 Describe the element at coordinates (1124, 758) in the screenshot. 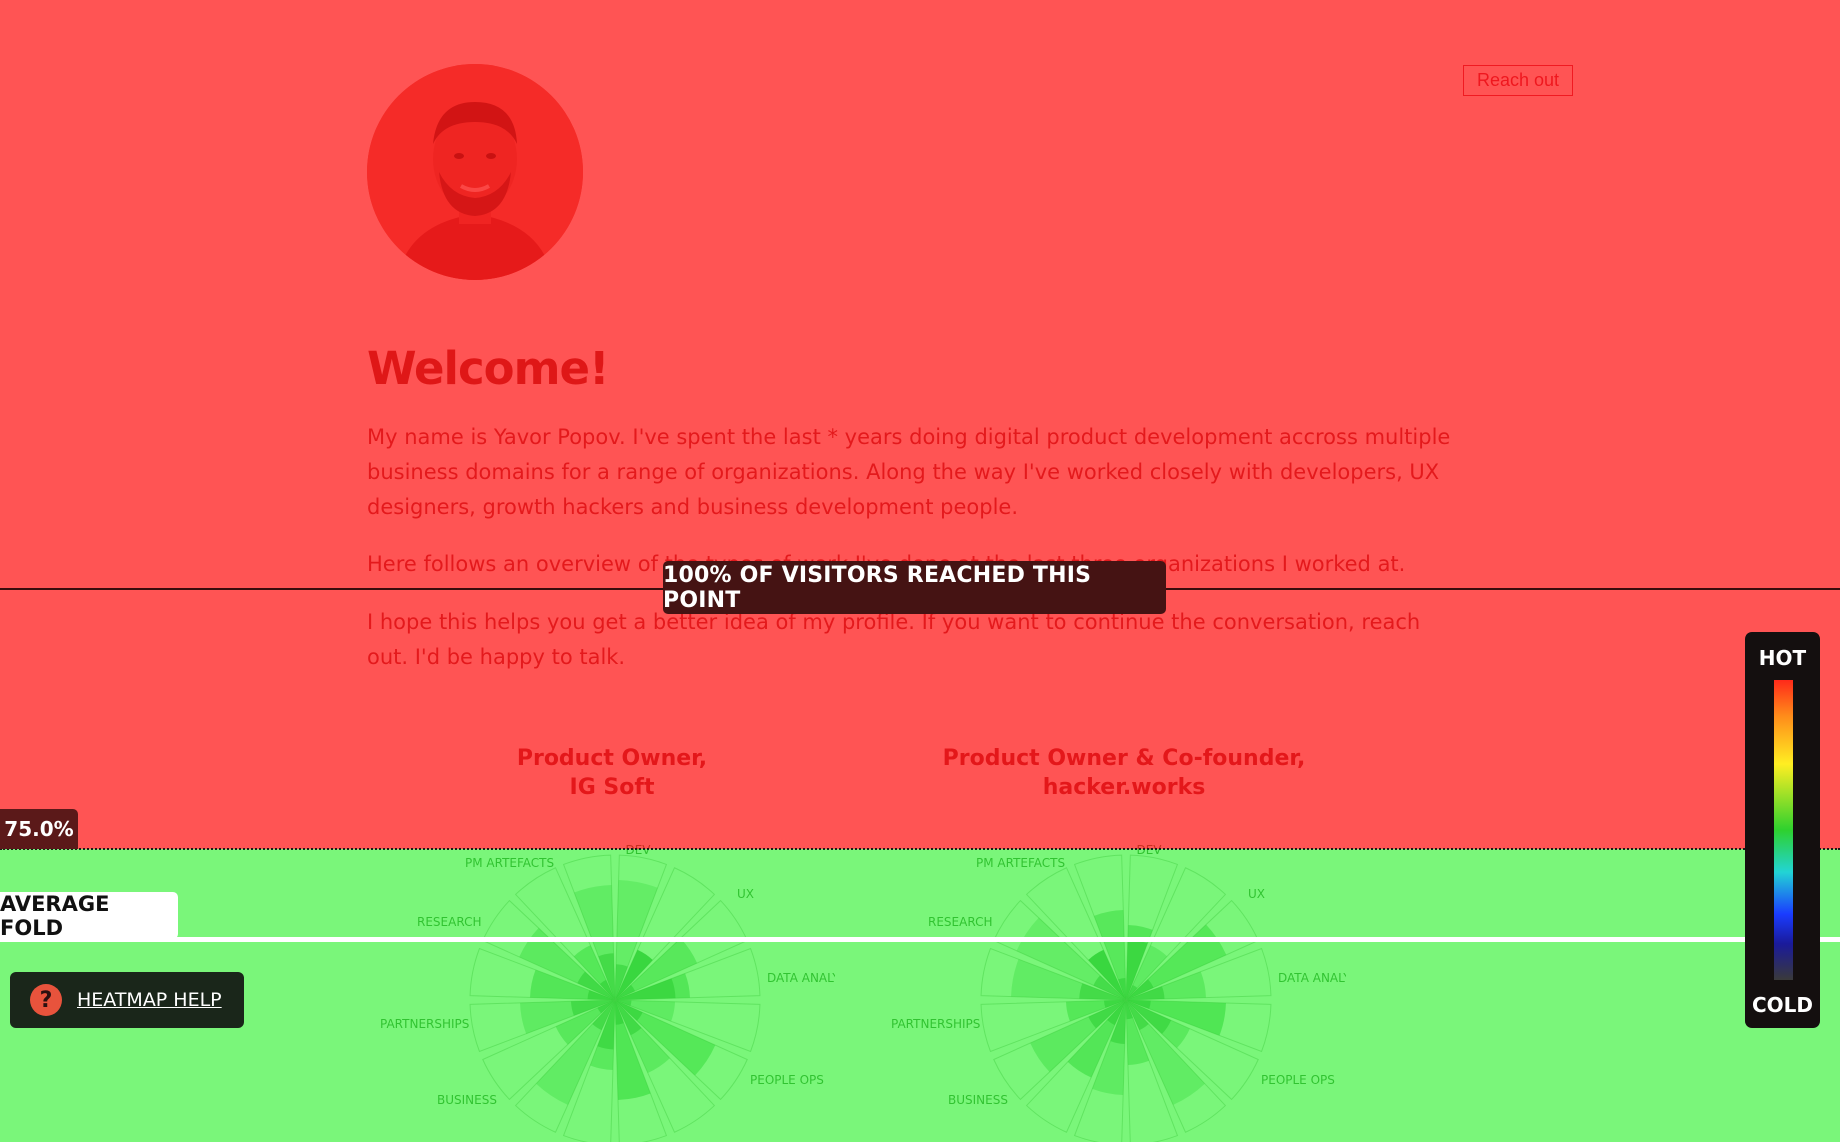

I see `role-title-line: Product Owner & Co-founder,` at that location.